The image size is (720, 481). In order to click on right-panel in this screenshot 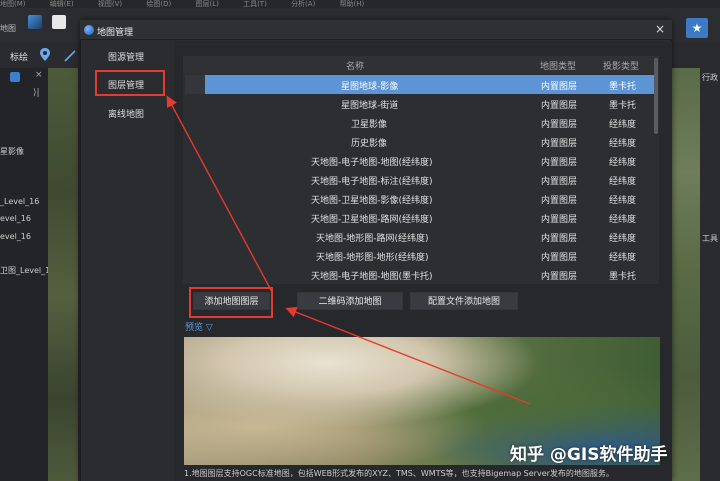, I will do `click(710, 274)`.